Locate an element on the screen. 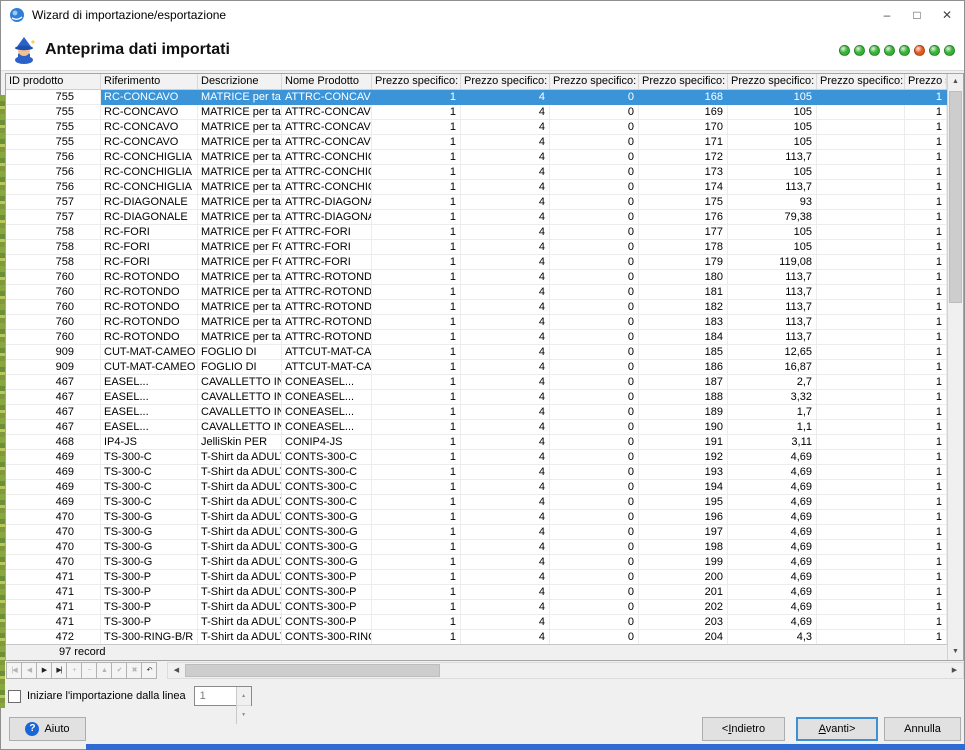 The height and width of the screenshot is (750, 965). table-cell: 472 is located at coordinates (53, 637).